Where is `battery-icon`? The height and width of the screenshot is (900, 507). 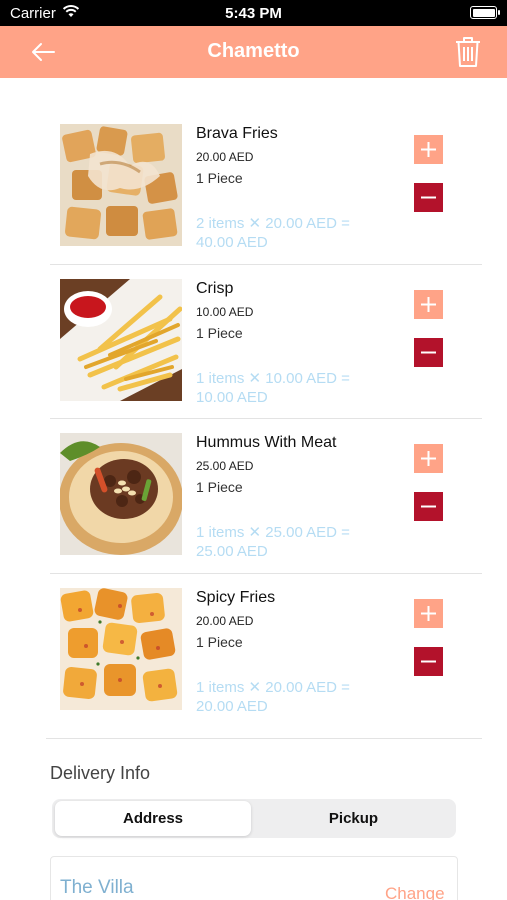
battery-icon is located at coordinates (485, 12).